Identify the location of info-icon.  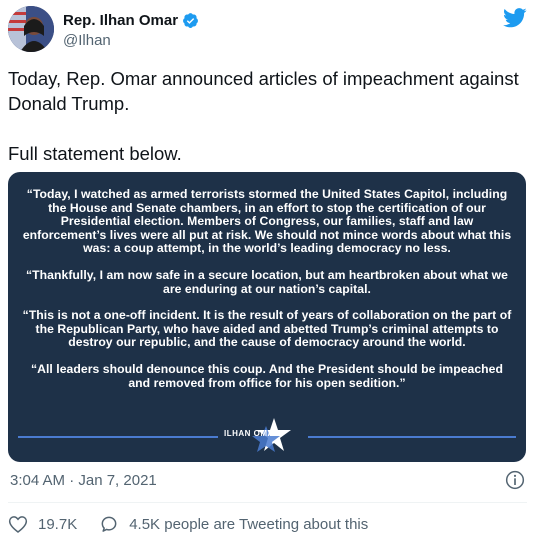
(515, 480).